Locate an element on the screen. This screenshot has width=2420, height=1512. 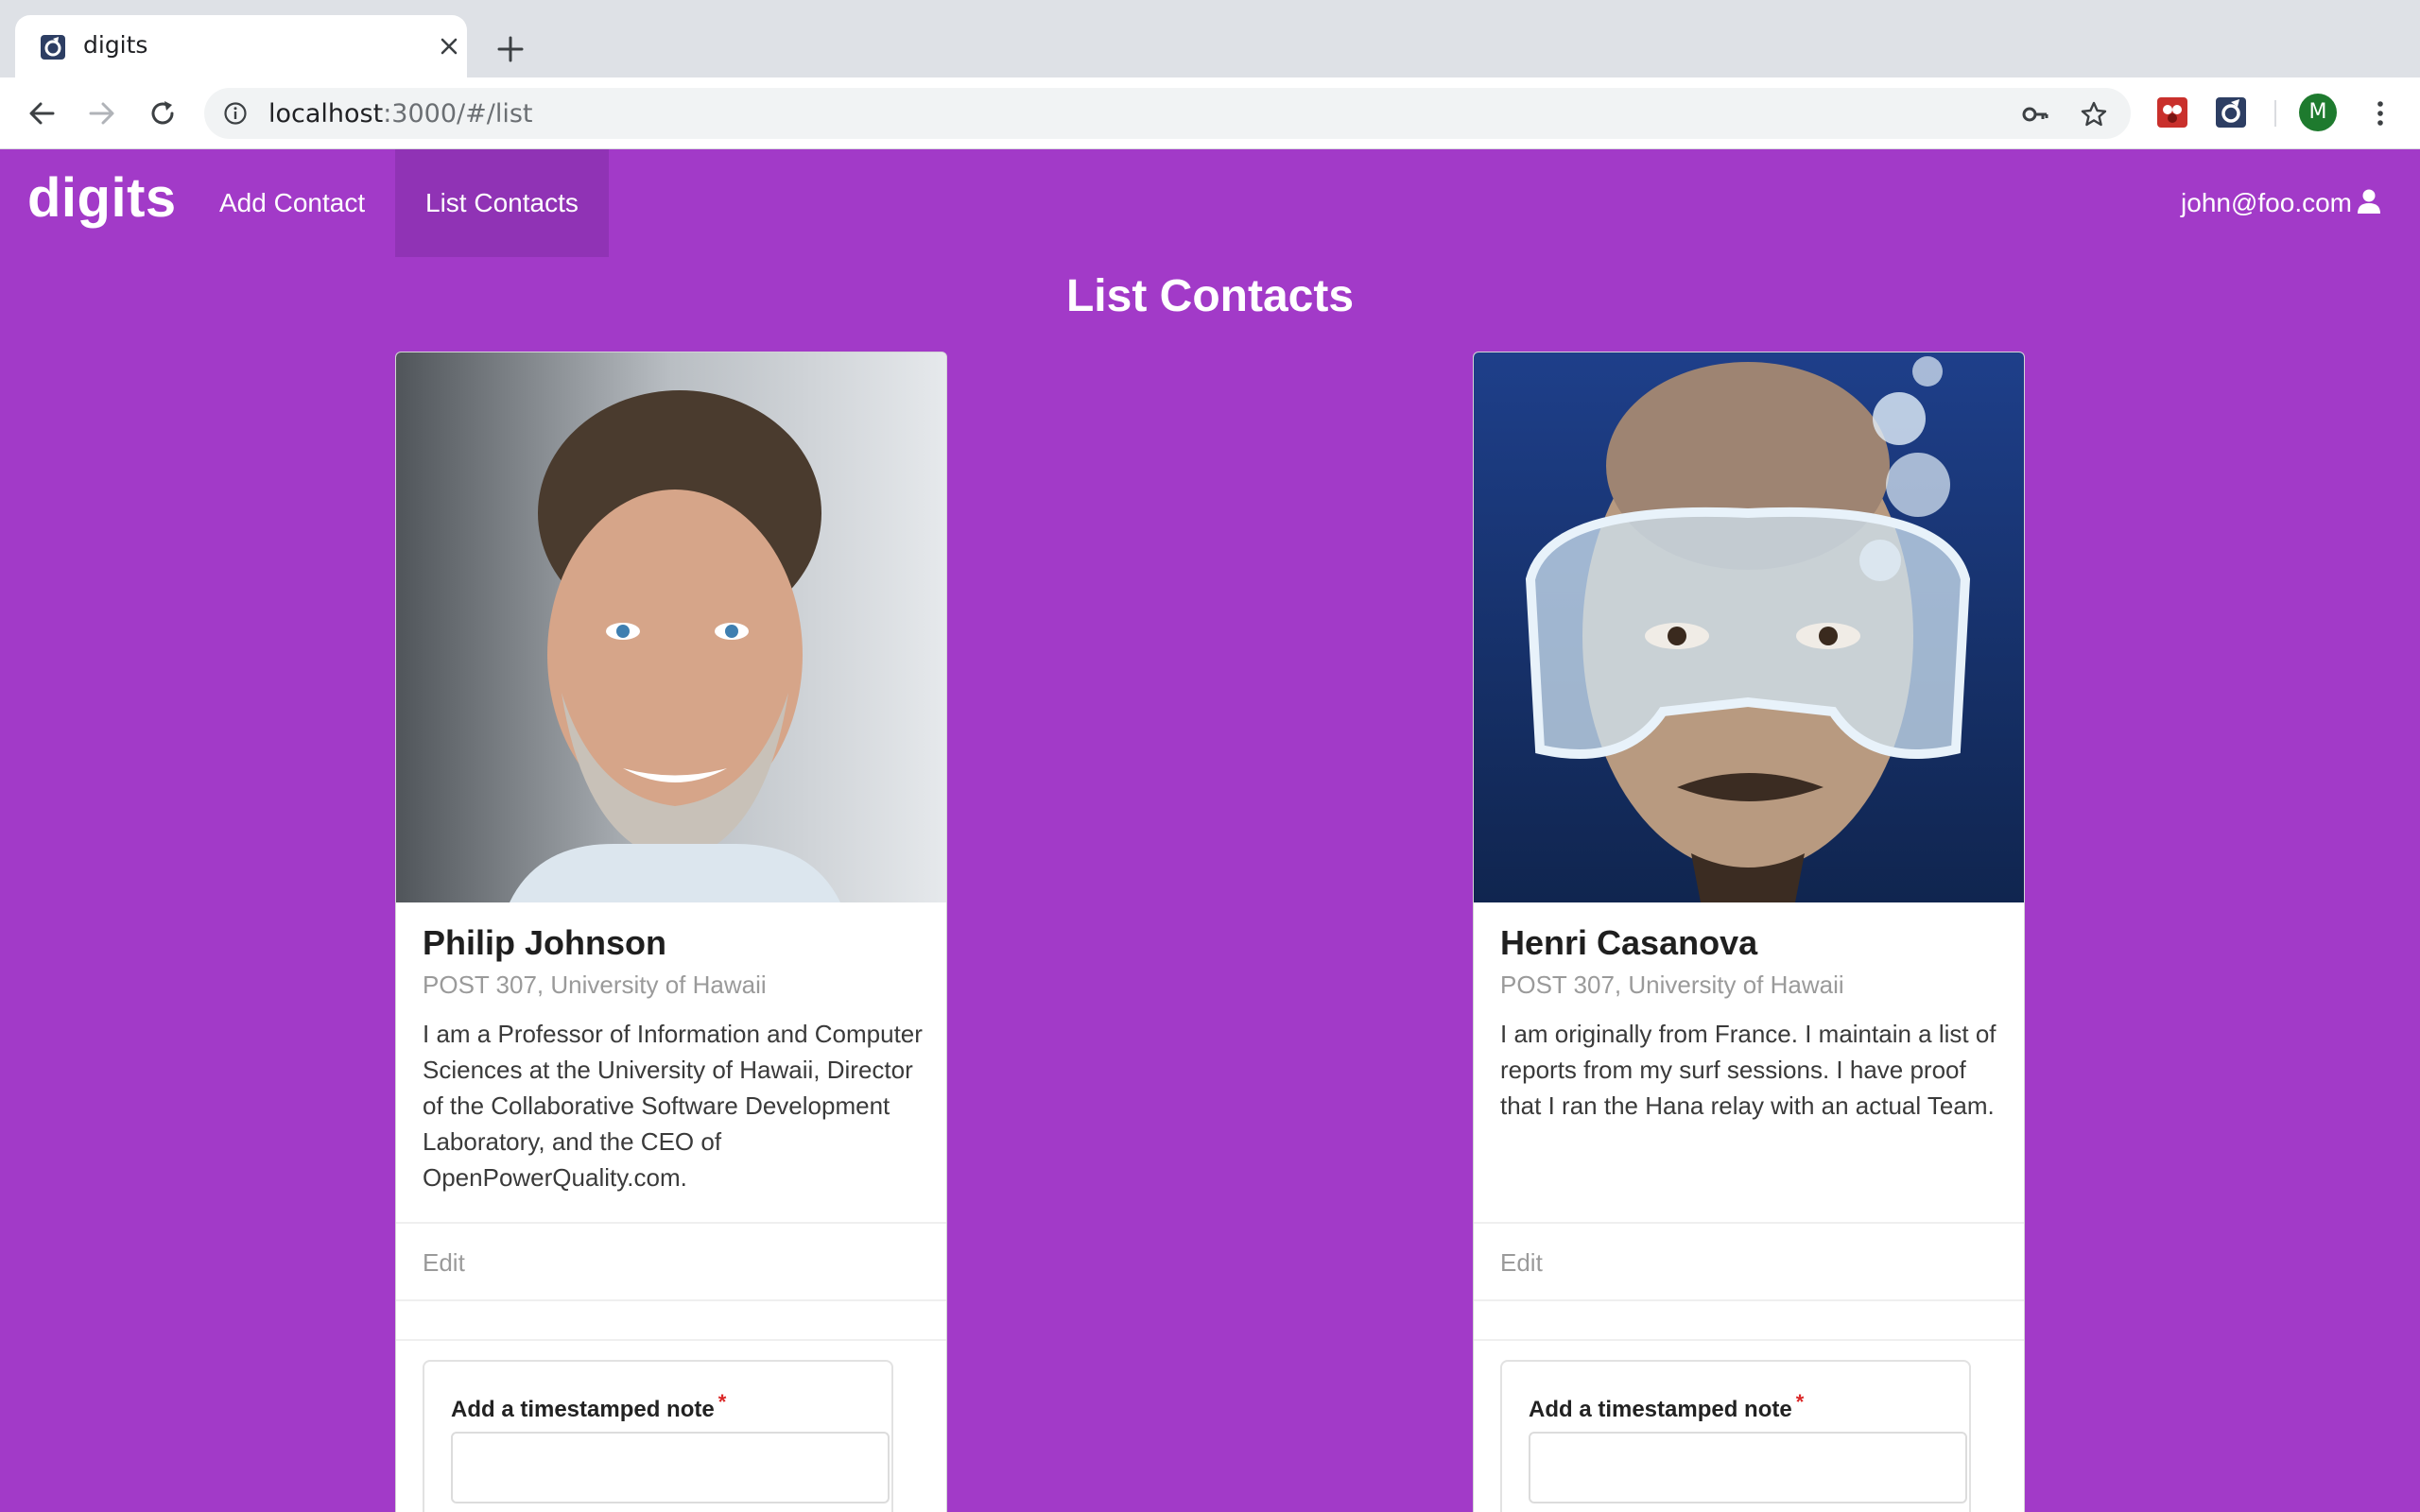
key-icon is located at coordinates (2035, 114).